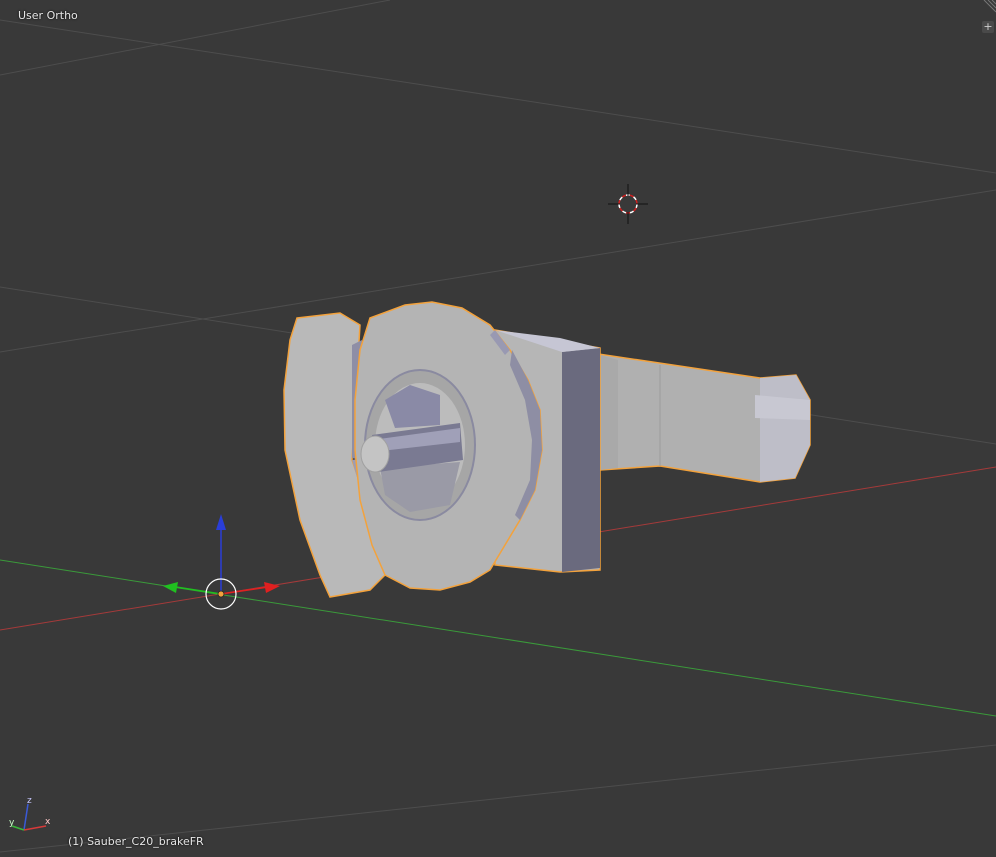  Describe the element at coordinates (988, 27) in the screenshot. I see `plus-icon: +` at that location.